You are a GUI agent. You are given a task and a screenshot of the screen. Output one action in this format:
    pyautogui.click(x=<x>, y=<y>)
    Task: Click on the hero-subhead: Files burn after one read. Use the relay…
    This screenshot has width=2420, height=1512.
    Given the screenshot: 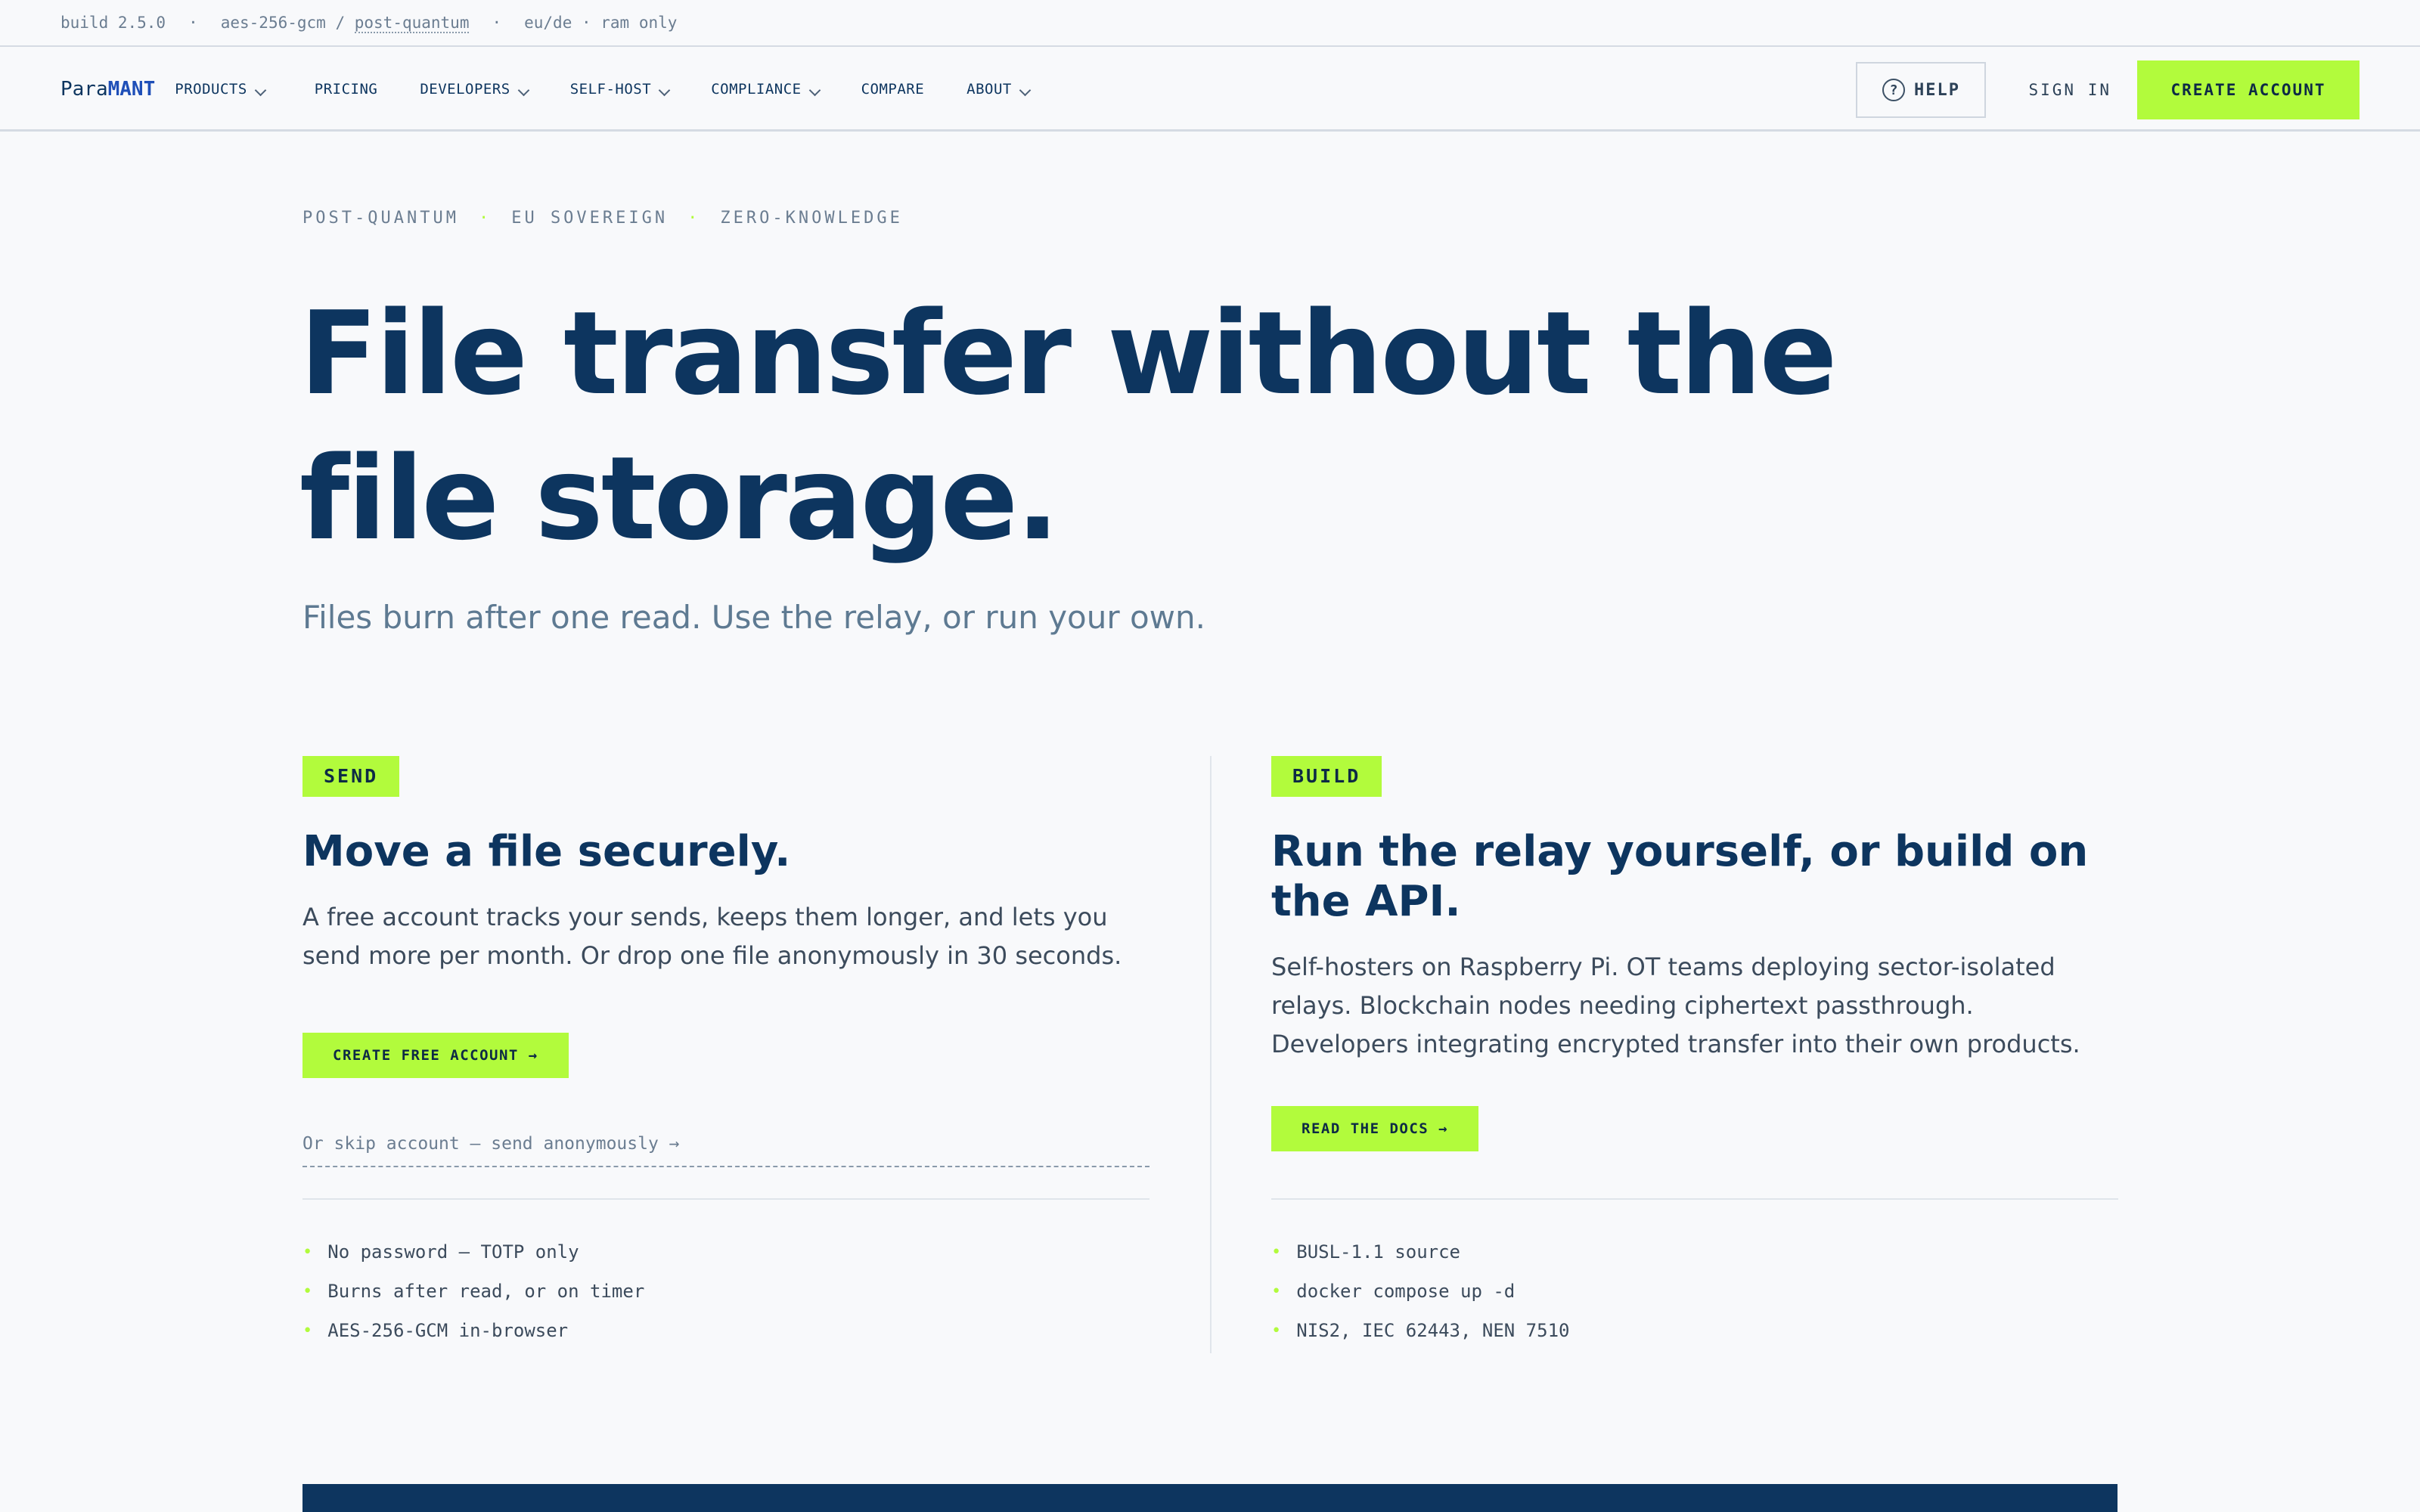 What is the action you would take?
    pyautogui.click(x=754, y=617)
    